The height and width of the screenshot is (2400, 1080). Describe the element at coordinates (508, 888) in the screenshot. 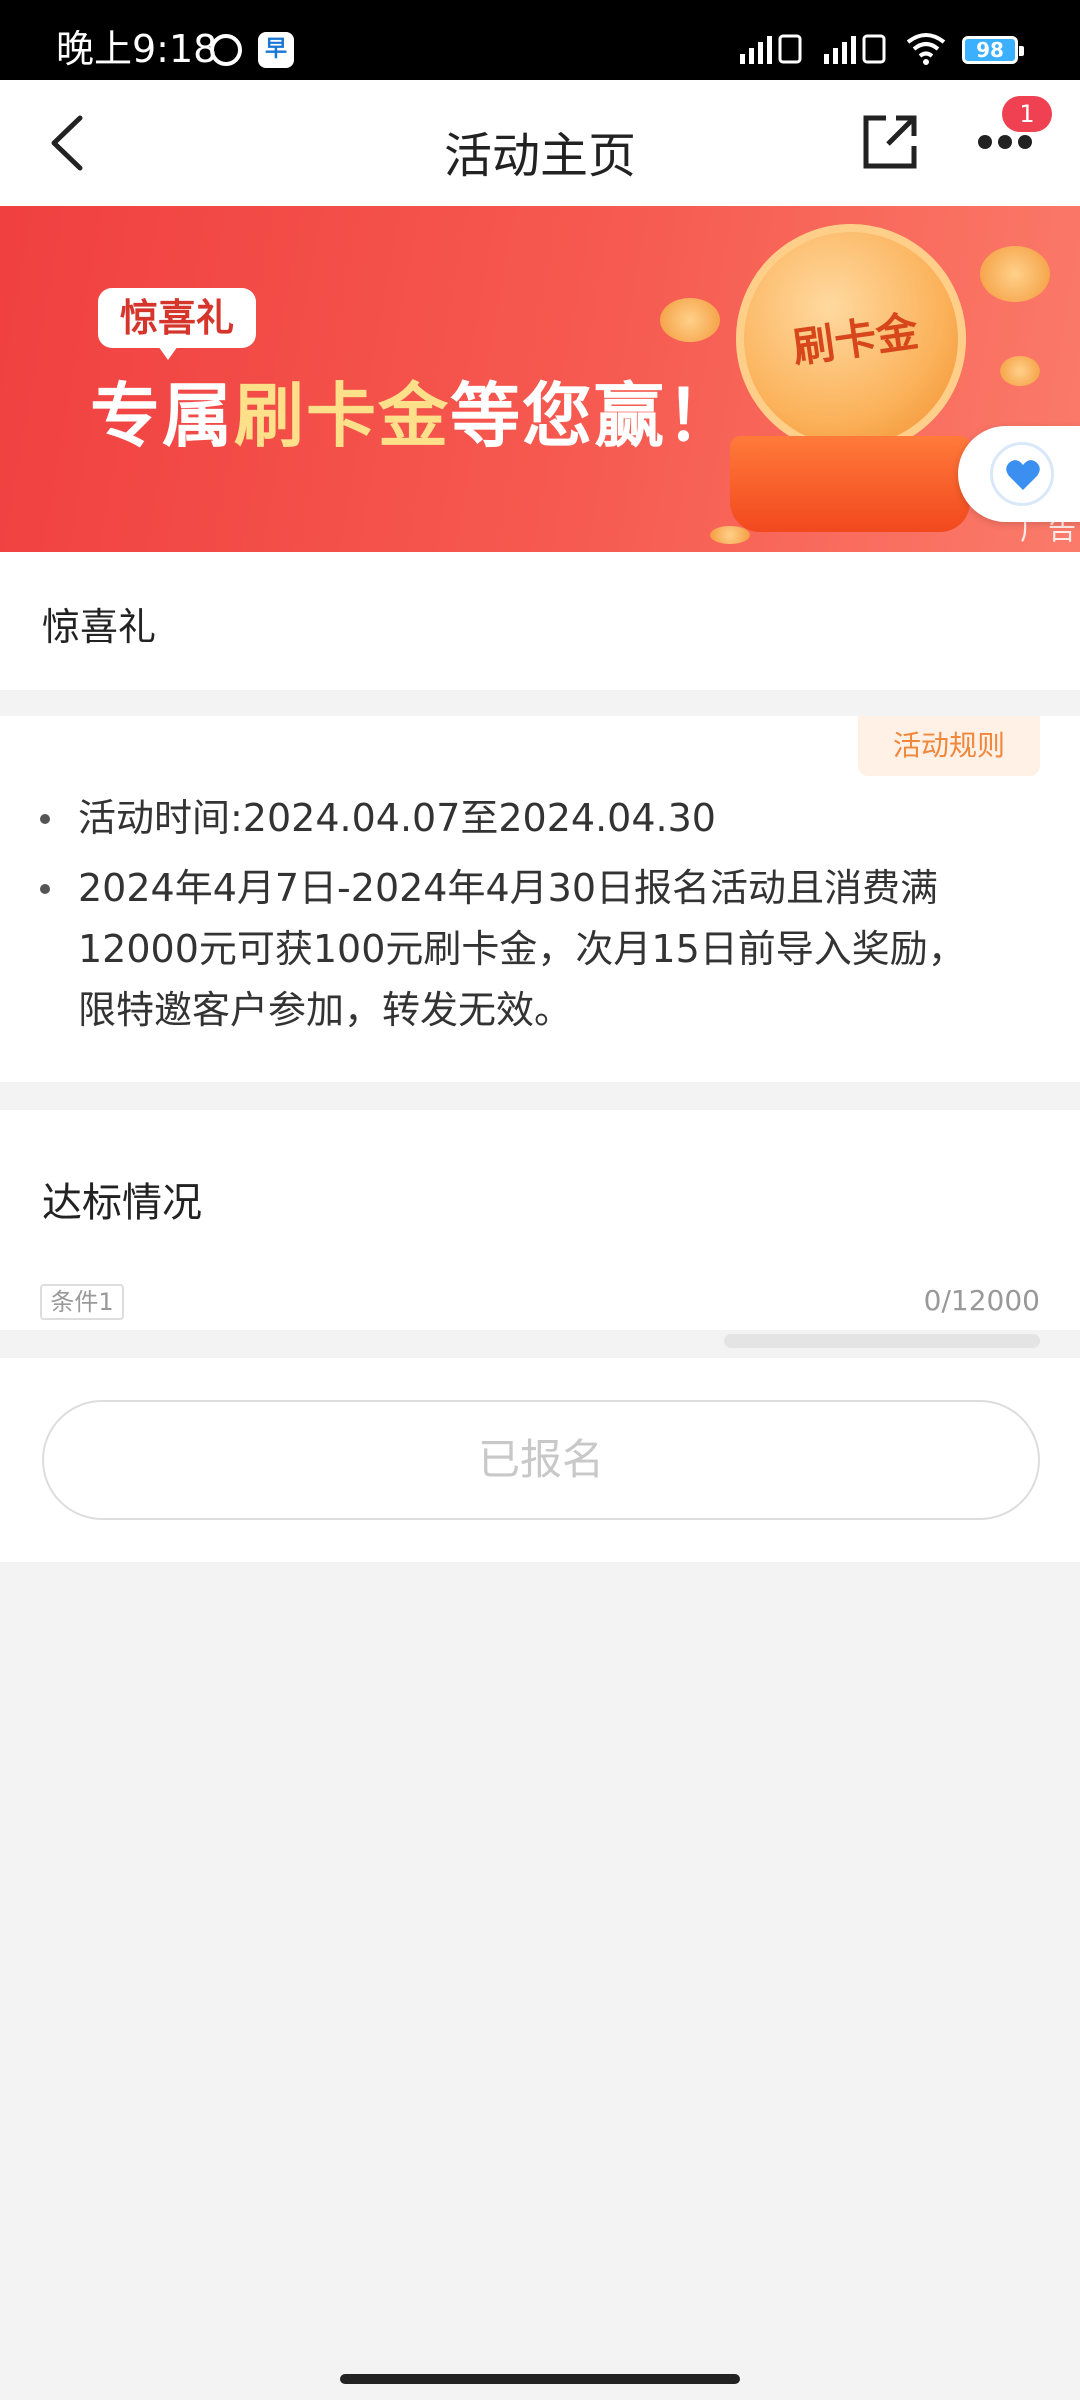

I see `rule-line: 2024年4月7日-2024年4月30日报名活动且消费满` at that location.